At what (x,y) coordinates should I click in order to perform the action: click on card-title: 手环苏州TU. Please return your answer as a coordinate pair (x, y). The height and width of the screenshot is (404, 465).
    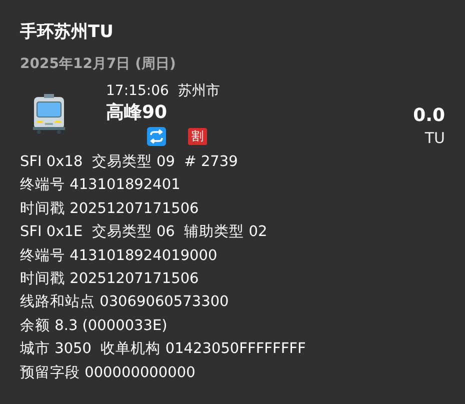
    Looking at the image, I should click on (67, 32).